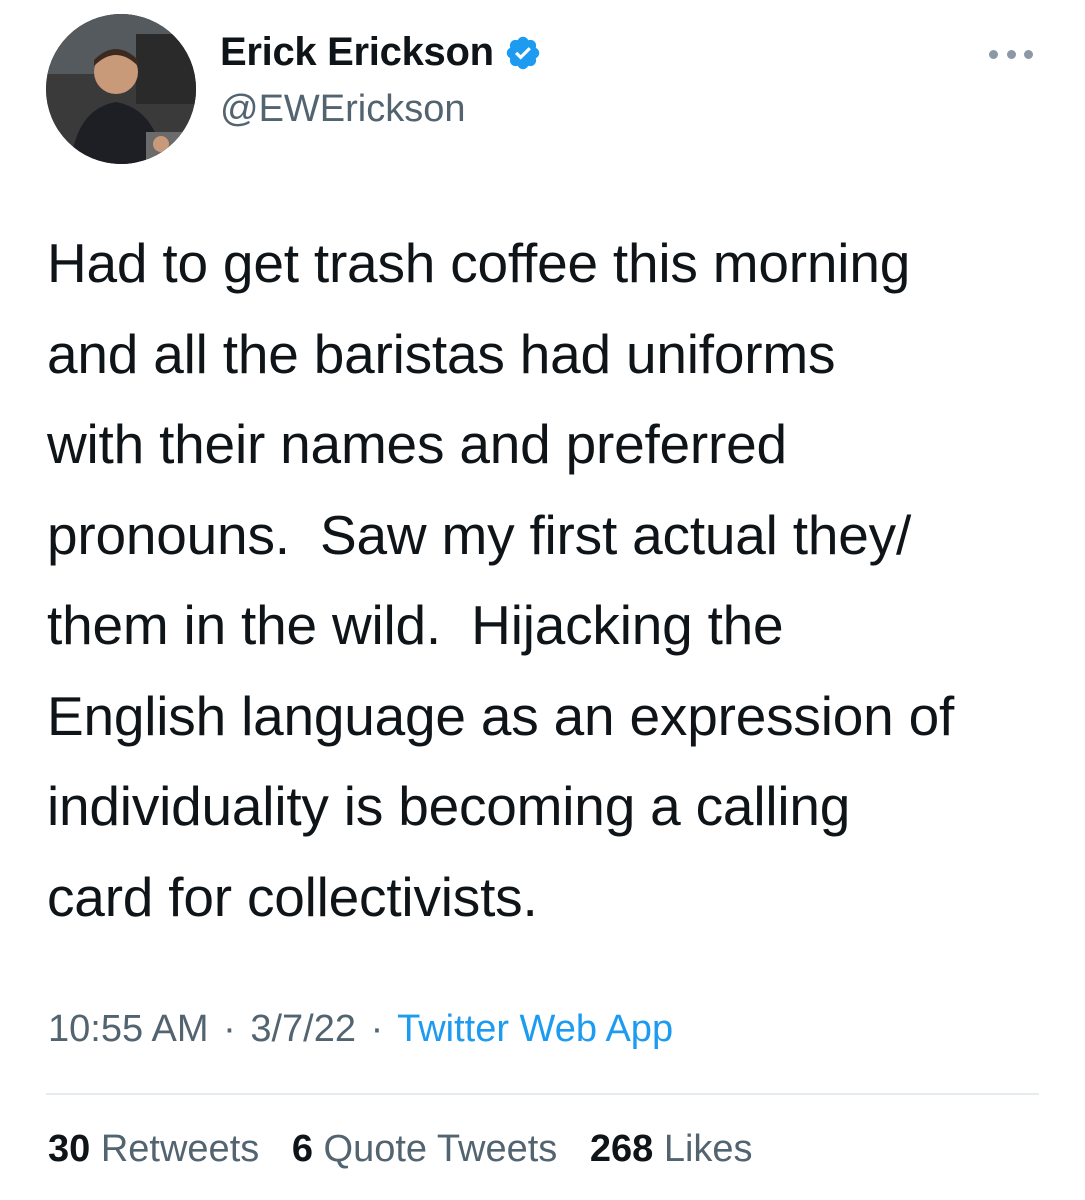 Image resolution: width=1085 pixels, height=1200 pixels. Describe the element at coordinates (708, 1149) in the screenshot. I see `likes-label: Likes` at that location.